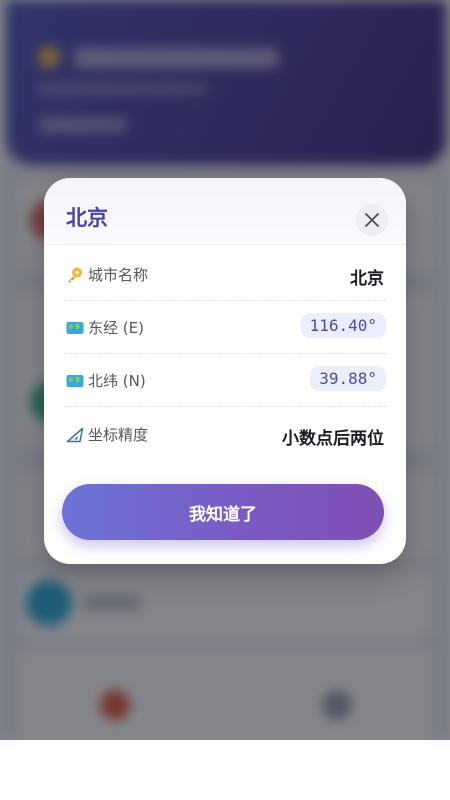  What do you see at coordinates (225, 435) in the screenshot?
I see `row-precision: 坐标精度 小数点后两位` at bounding box center [225, 435].